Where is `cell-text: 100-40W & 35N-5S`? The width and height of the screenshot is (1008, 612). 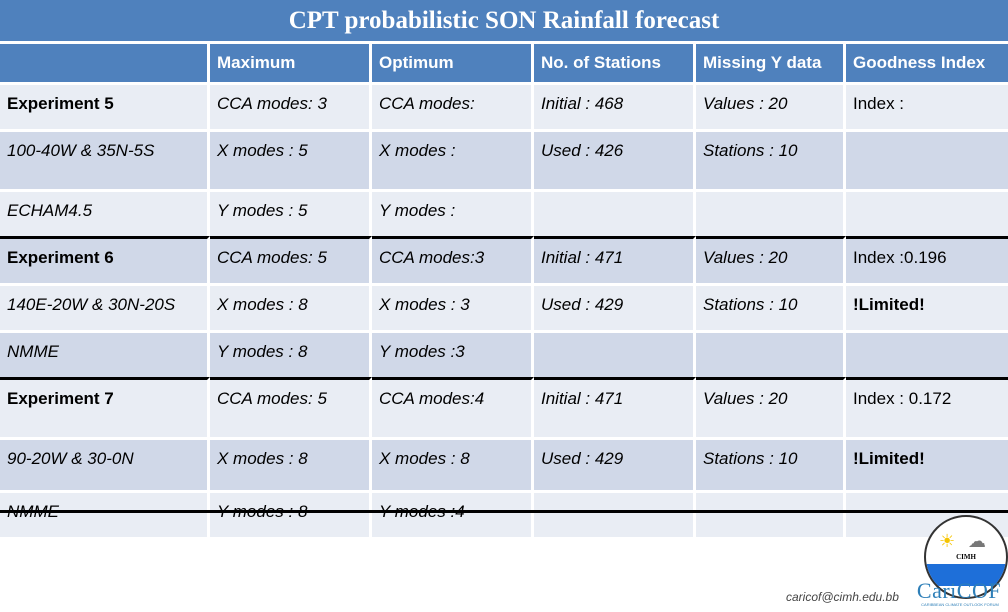
cell-text: 100-40W & 35N-5S is located at coordinates (81, 150).